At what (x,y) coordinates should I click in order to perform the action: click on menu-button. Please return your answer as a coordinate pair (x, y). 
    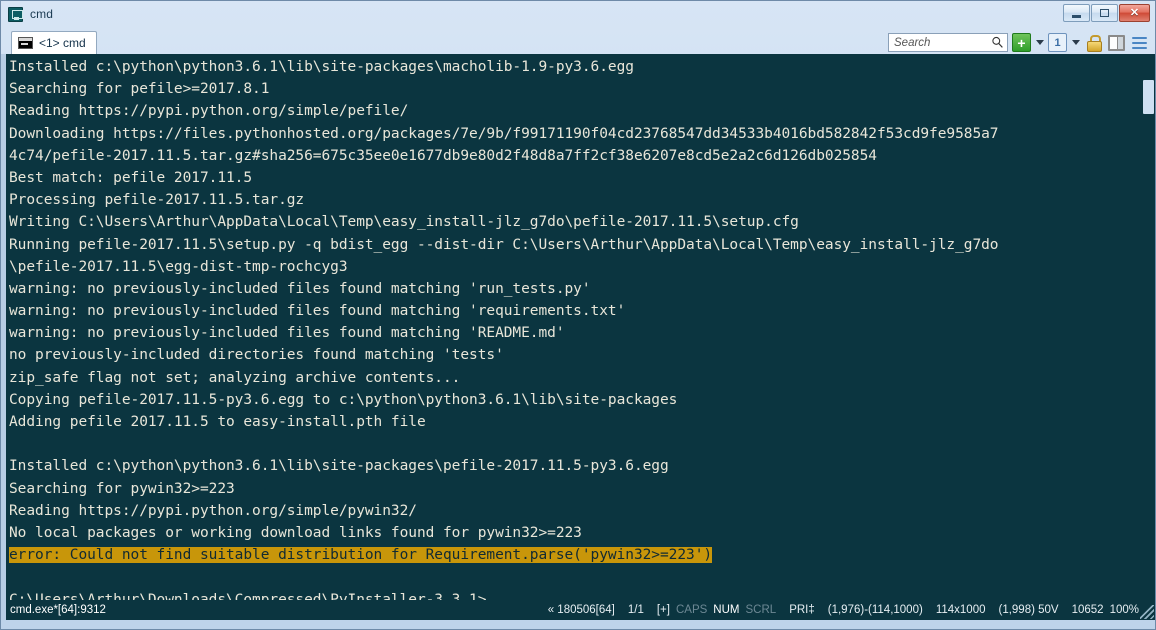
    Looking at the image, I should click on (1139, 42).